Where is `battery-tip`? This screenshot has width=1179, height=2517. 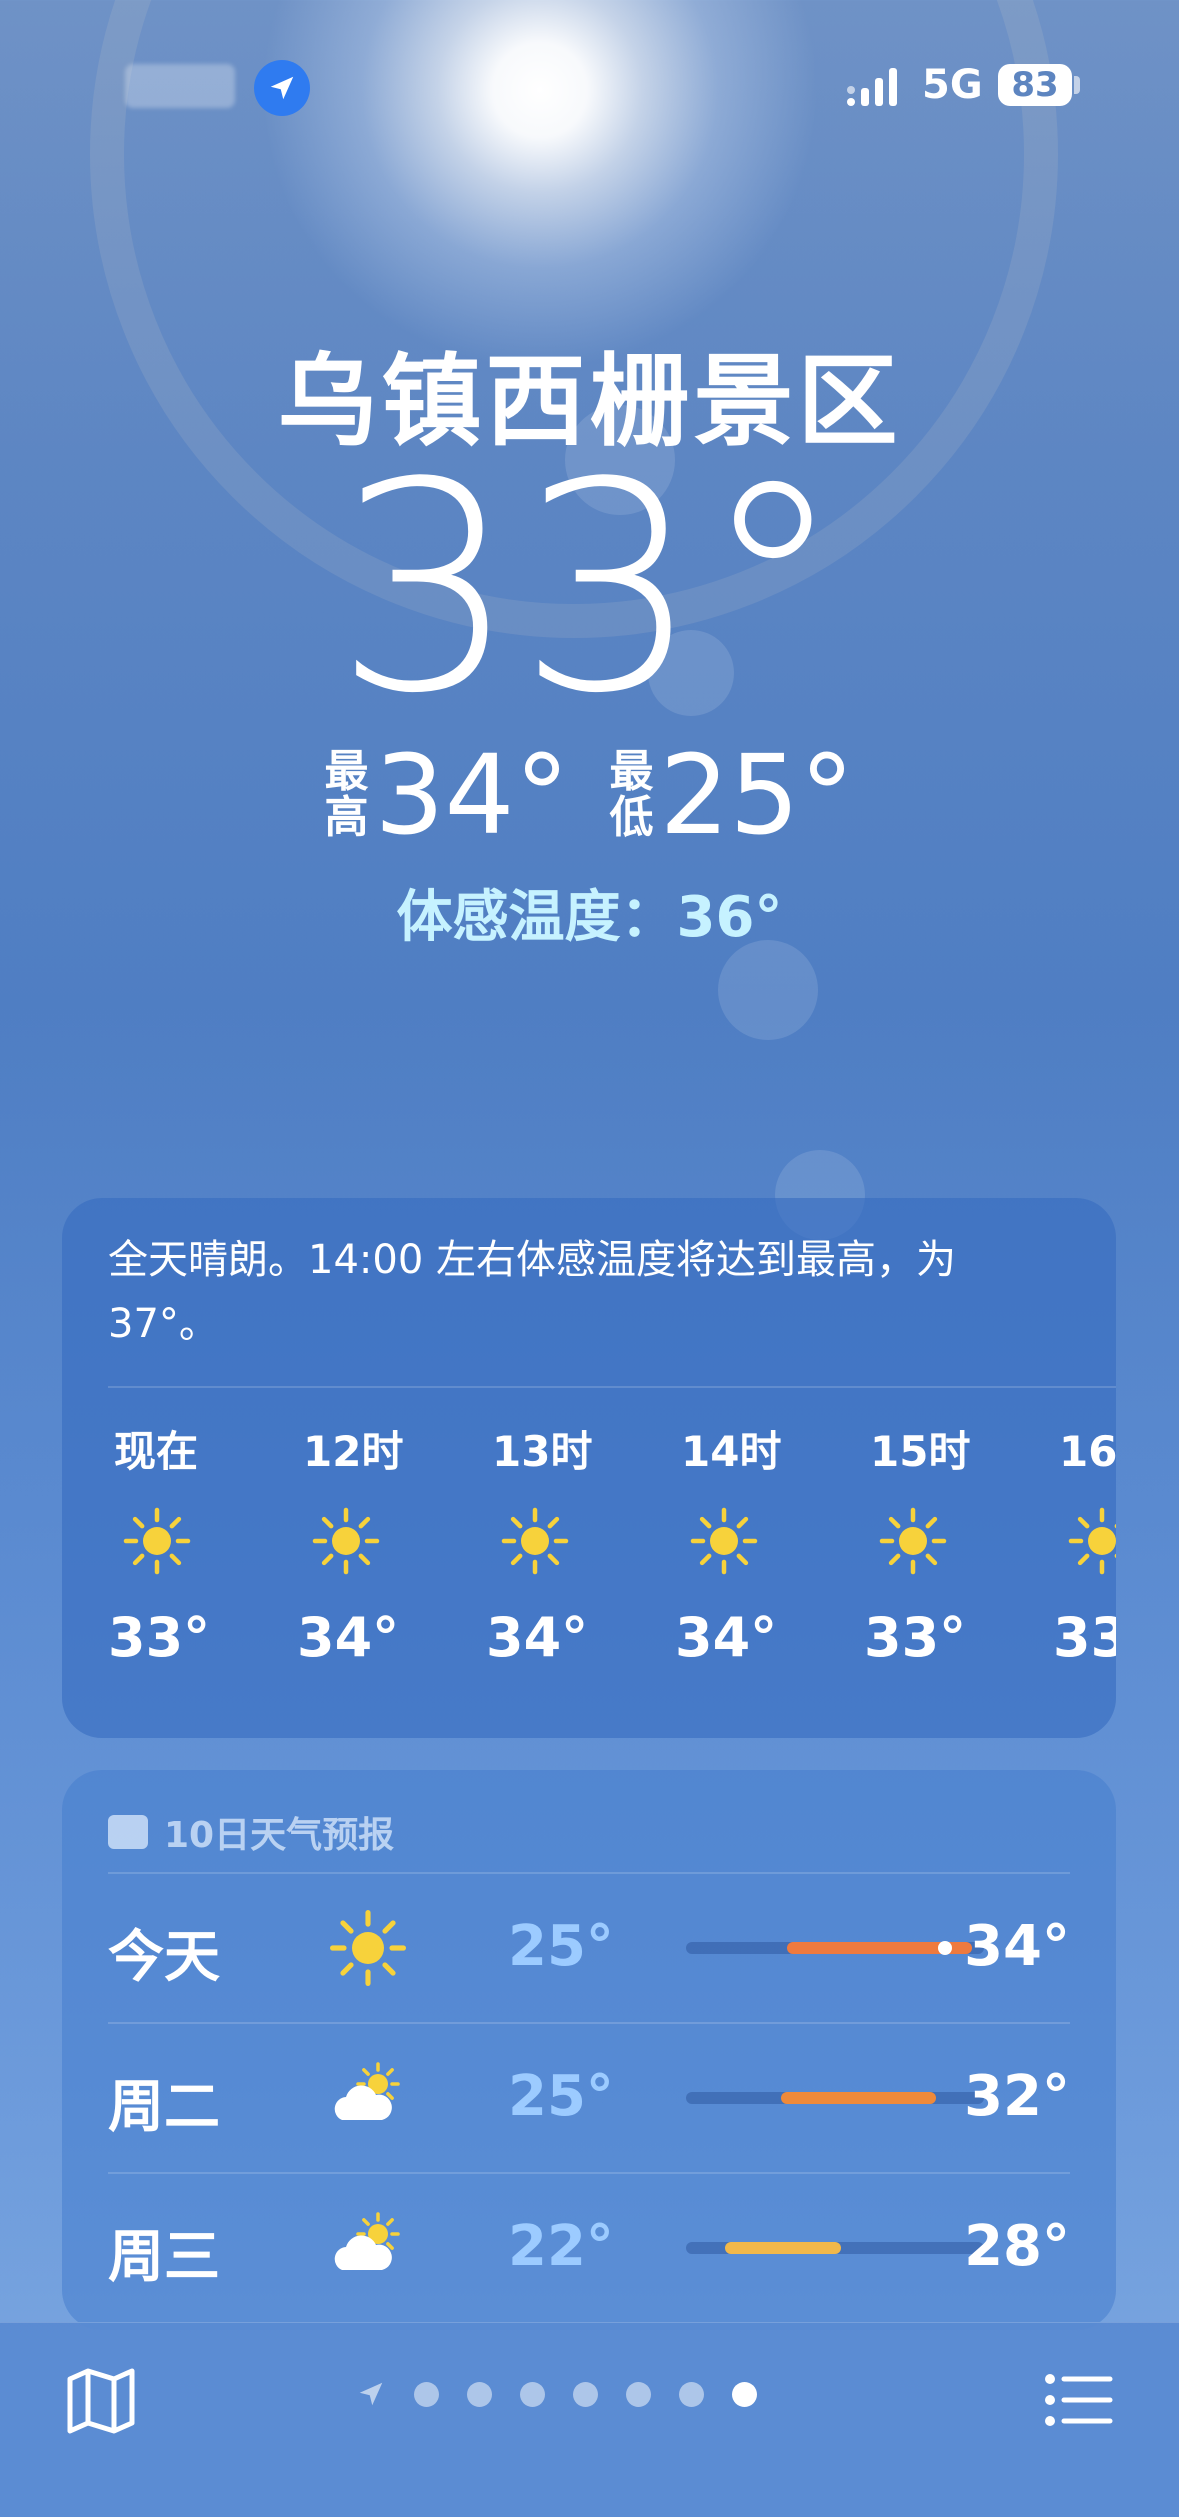
battery-tip is located at coordinates (1077, 85).